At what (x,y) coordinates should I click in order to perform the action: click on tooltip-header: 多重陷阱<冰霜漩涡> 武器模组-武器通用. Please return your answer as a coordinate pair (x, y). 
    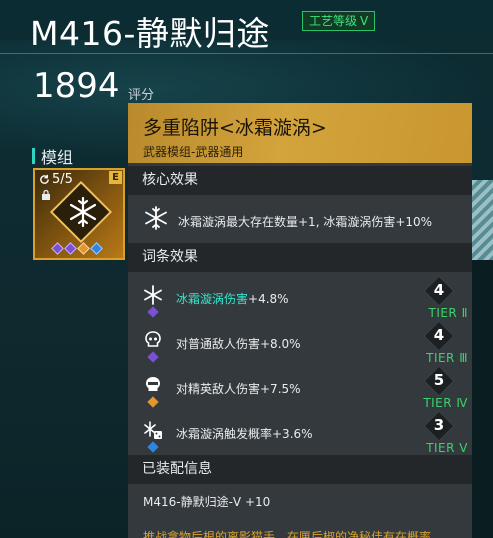
    Looking at the image, I should click on (300, 133).